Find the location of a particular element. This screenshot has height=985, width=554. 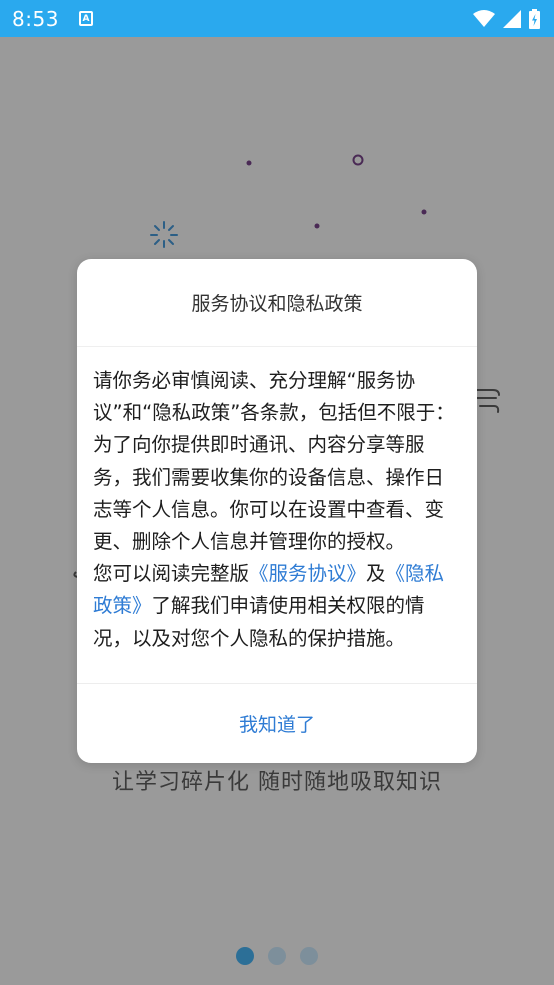

status-bar: 8:53 A is located at coordinates (277, 18).